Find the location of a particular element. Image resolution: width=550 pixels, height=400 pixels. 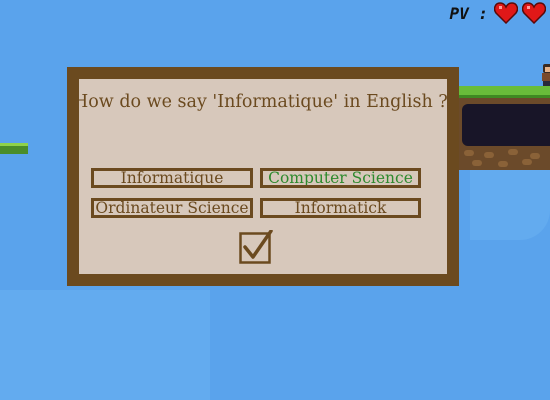

hud-health: PV : is located at coordinates (497, 13).